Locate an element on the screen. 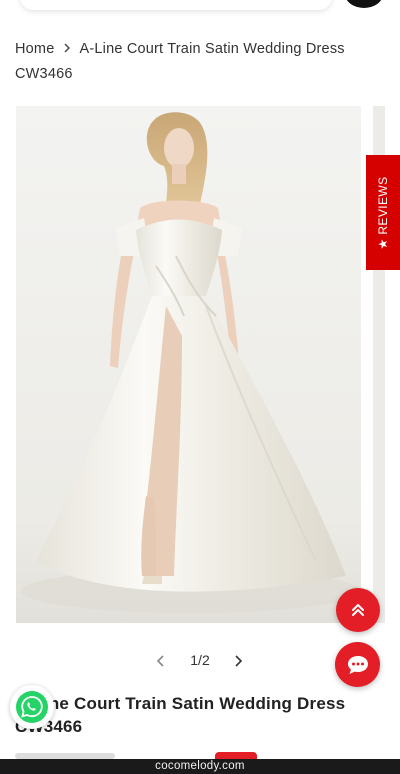 This screenshot has height=774, width=400. reviews-tab-label: ★ REVIEWS is located at coordinates (383, 212).